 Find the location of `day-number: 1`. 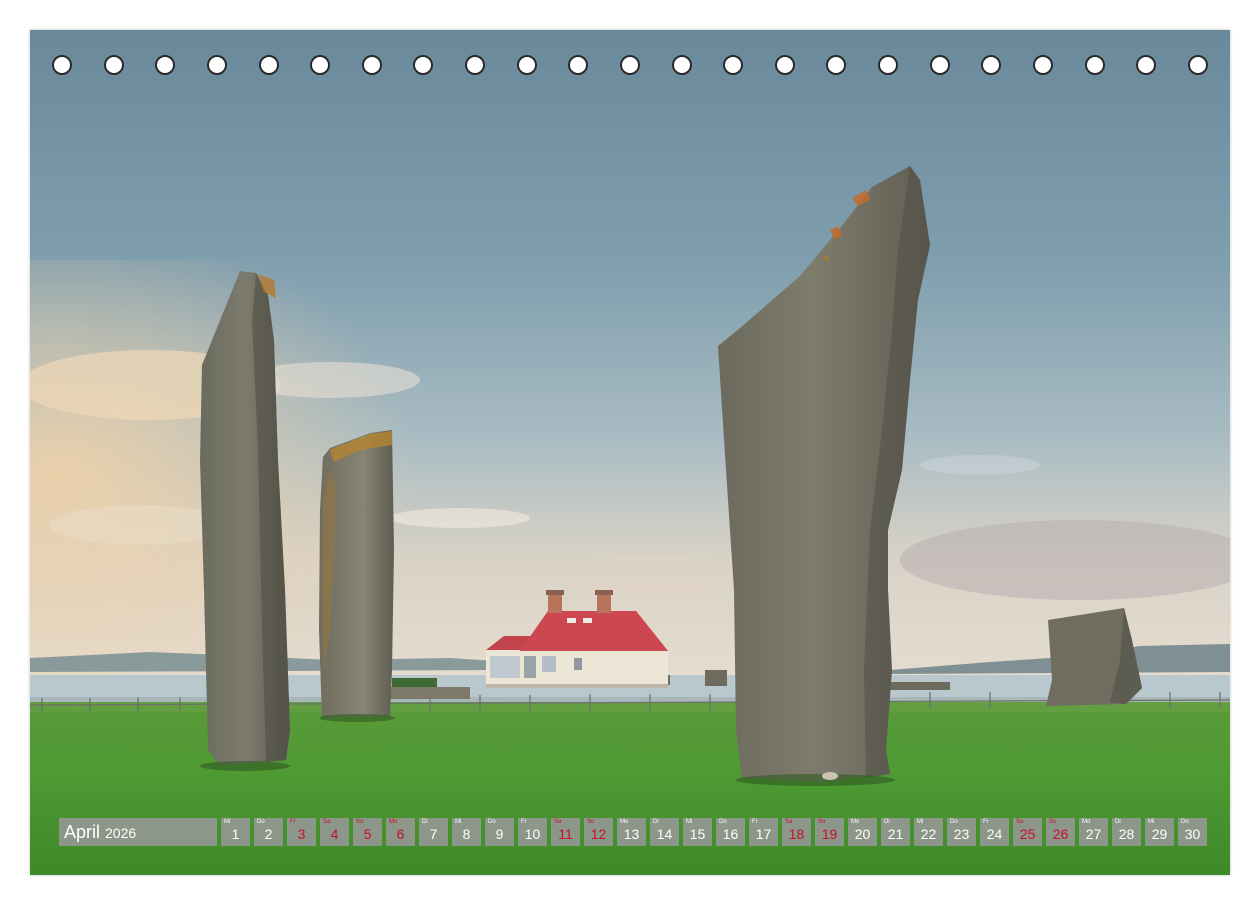

day-number: 1 is located at coordinates (235, 834).